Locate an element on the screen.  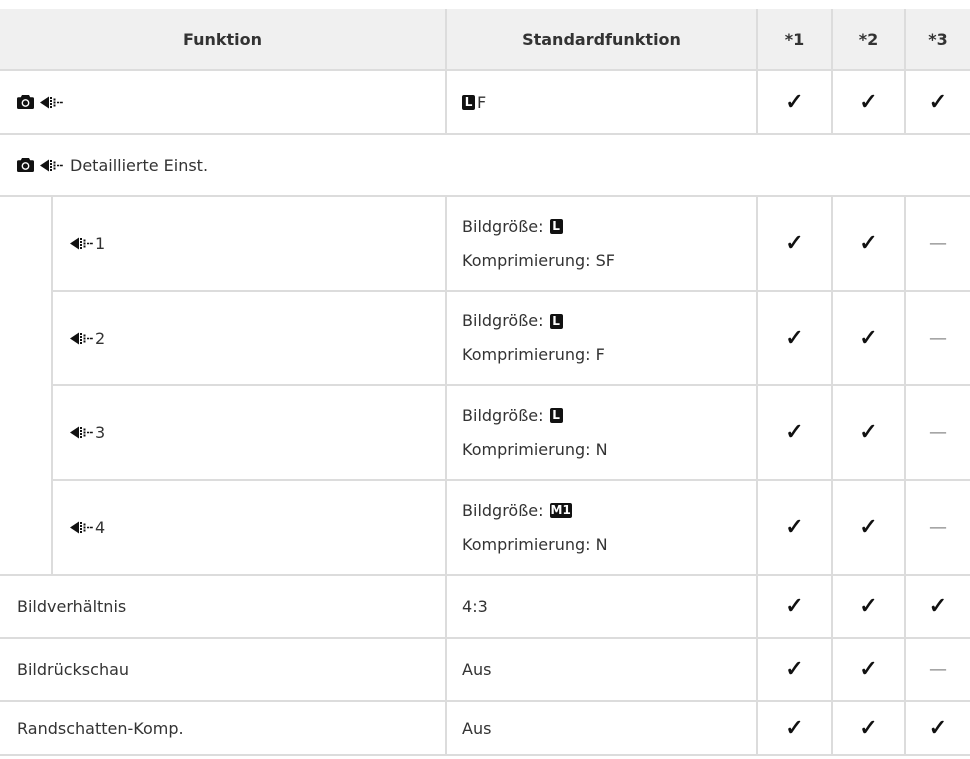
size-badge: M1 is located at coordinates (560, 510).